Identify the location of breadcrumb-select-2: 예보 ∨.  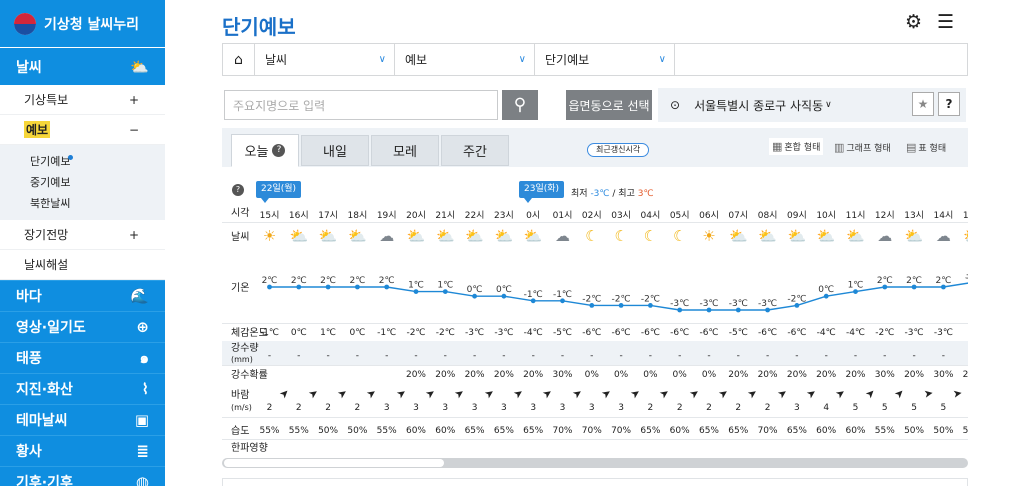
(465, 59).